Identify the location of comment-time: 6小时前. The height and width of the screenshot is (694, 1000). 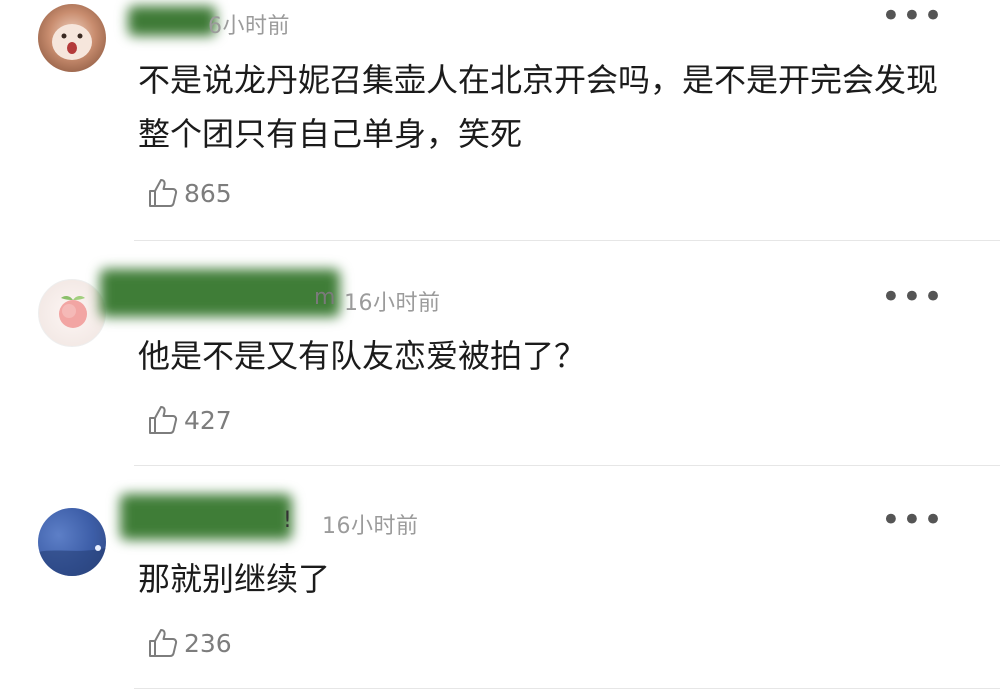
(249, 26).